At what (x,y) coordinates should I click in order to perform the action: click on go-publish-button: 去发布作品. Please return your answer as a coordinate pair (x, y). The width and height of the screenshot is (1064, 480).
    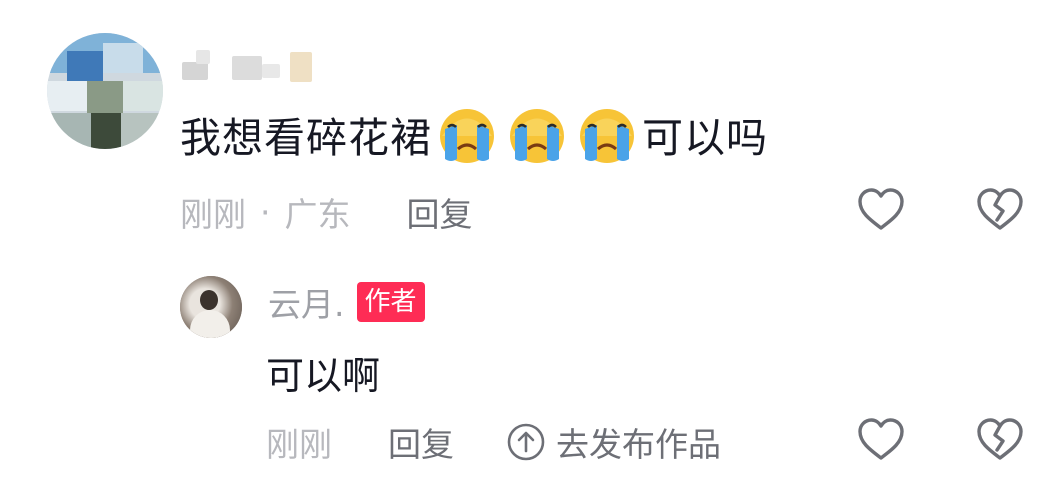
    Looking at the image, I should click on (613, 442).